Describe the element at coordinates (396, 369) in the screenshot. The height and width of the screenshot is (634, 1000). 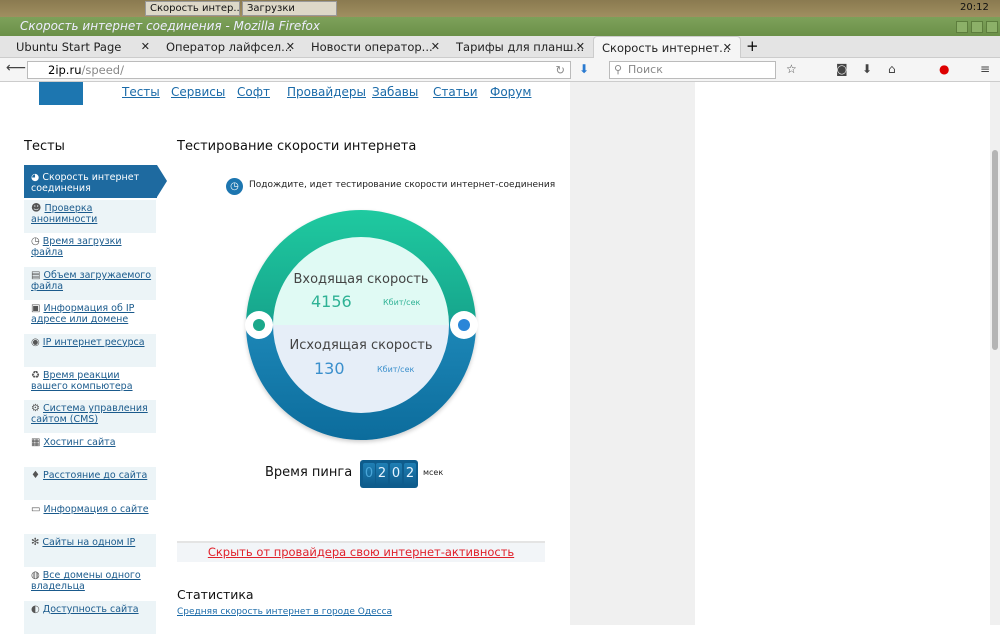
I see `upload-unit: Кбит/сек` at that location.